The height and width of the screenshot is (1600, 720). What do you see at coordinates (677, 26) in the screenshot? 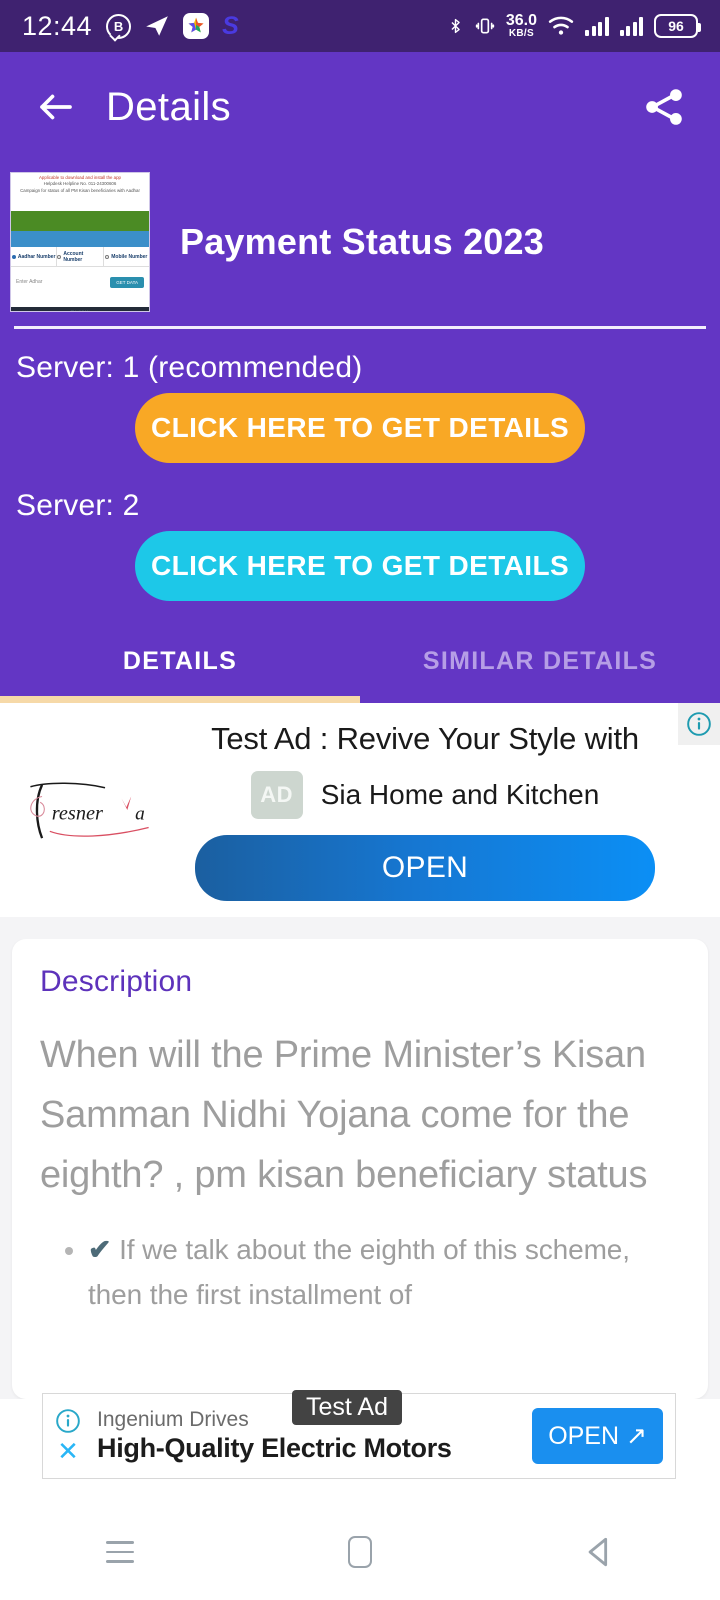
I see `battery-indicator: 96` at bounding box center [677, 26].